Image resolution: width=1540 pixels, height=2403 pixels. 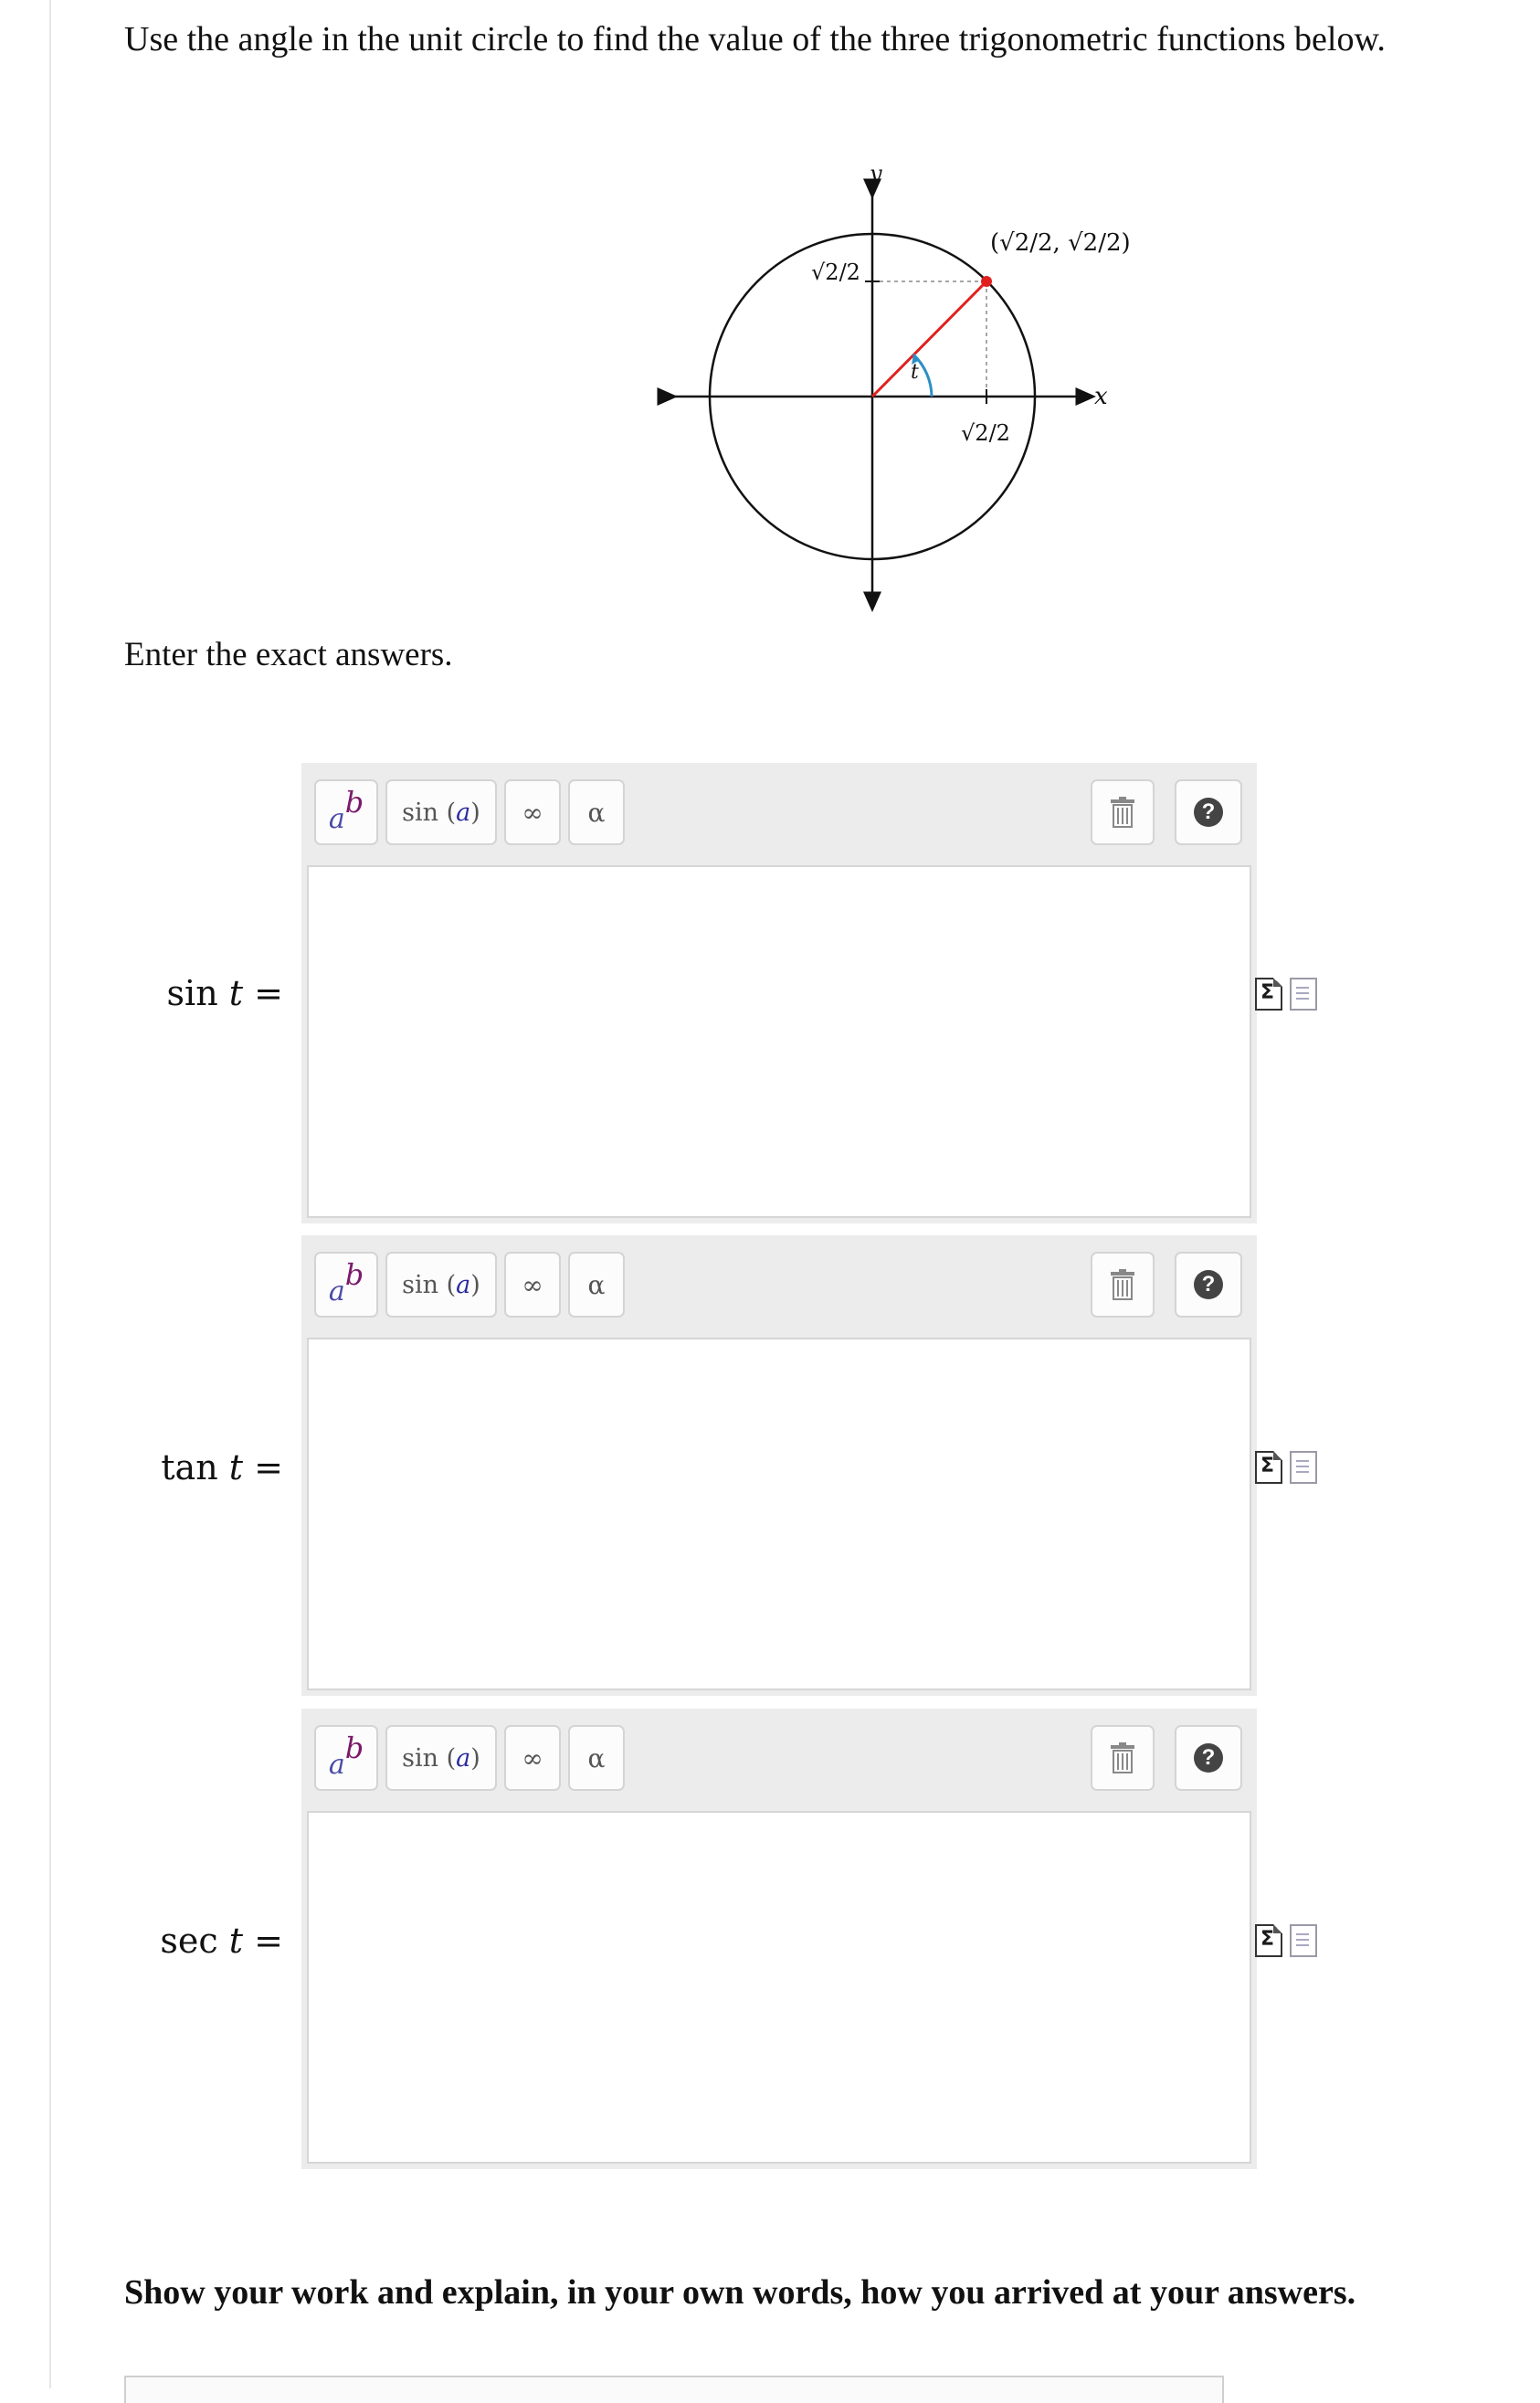 I want to click on sin-t-answer-input, so click(x=779, y=1041).